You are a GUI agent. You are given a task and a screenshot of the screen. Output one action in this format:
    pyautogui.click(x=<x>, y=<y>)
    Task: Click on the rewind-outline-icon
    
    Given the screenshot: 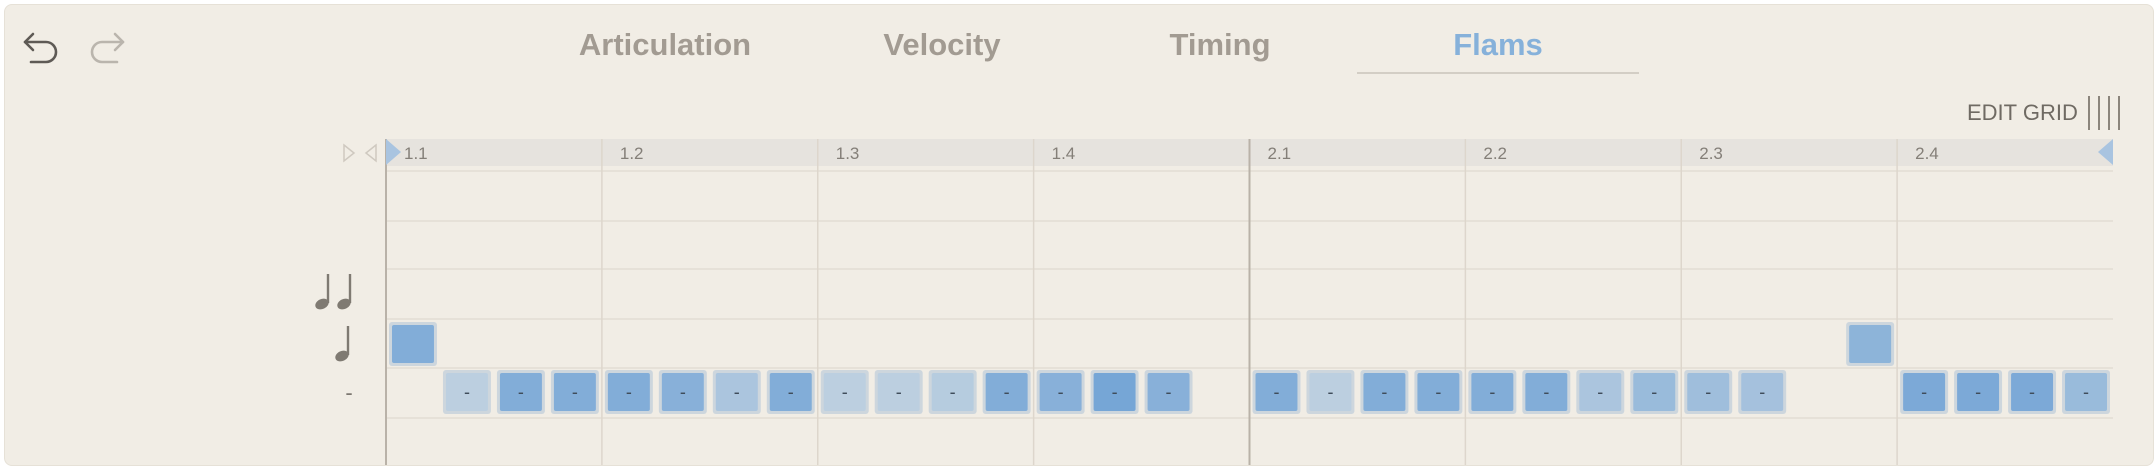 What is the action you would take?
    pyautogui.click(x=370, y=153)
    